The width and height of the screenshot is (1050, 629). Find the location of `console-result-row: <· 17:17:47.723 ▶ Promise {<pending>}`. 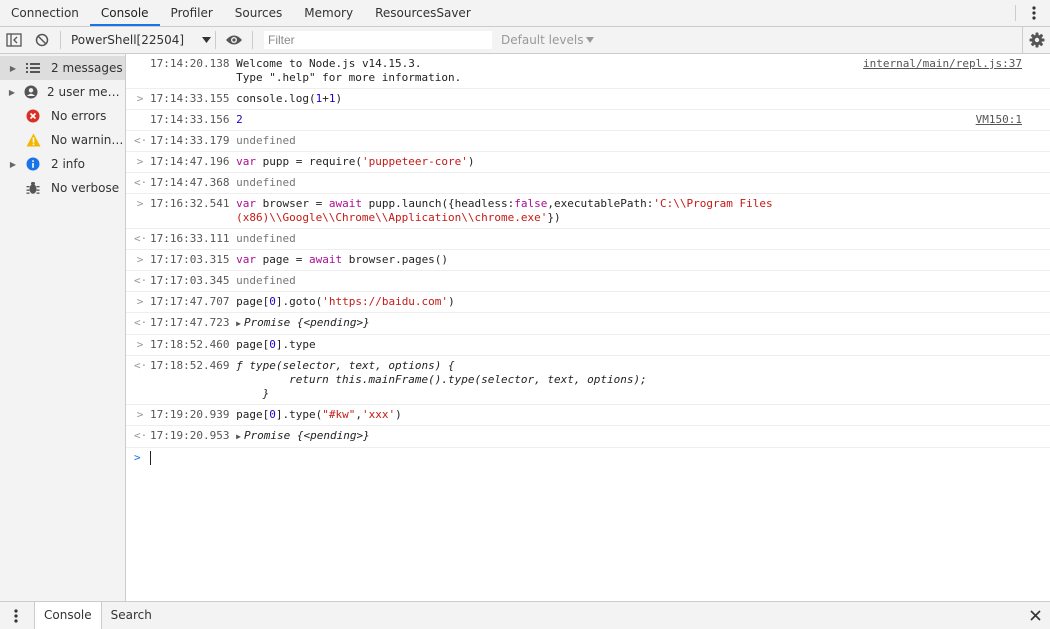

console-result-row: <· 17:17:47.723 ▶ Promise {<pending>} is located at coordinates (588, 324).